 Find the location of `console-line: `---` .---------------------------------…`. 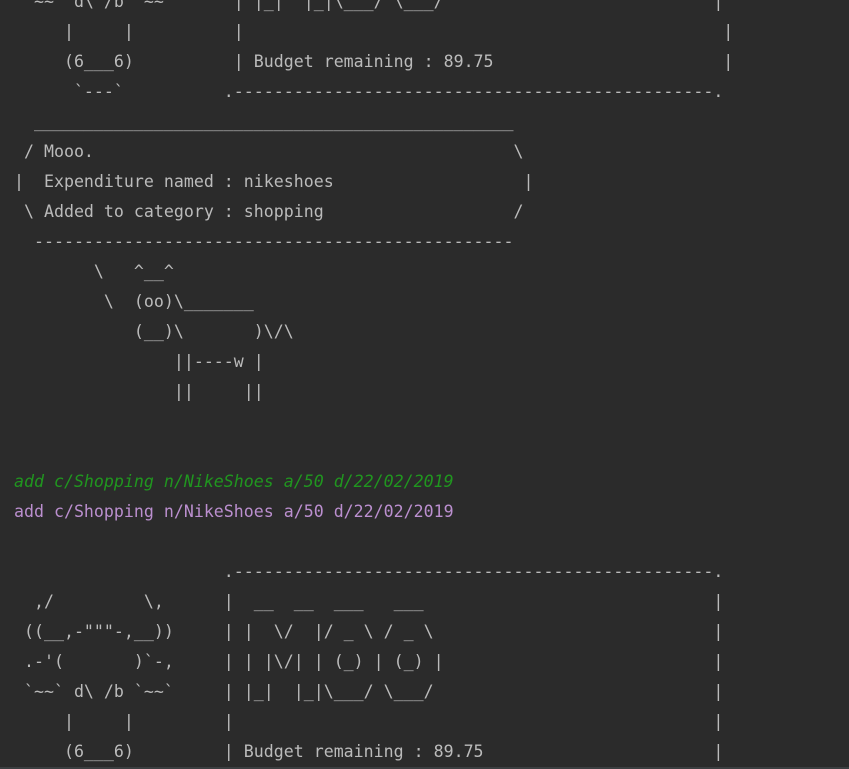

console-line: `---` .---------------------------------… is located at coordinates (369, 91).